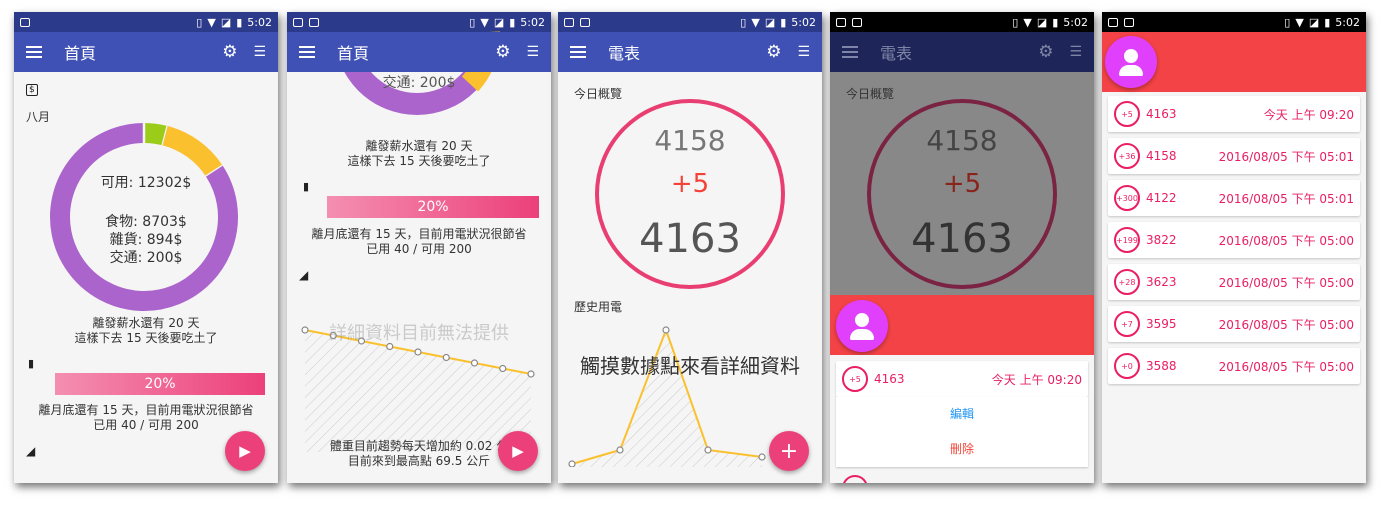 This screenshot has height=515, width=1386. I want to click on list-item: +199 3822 2016/08/05 下午 05:00, so click(1234, 240).